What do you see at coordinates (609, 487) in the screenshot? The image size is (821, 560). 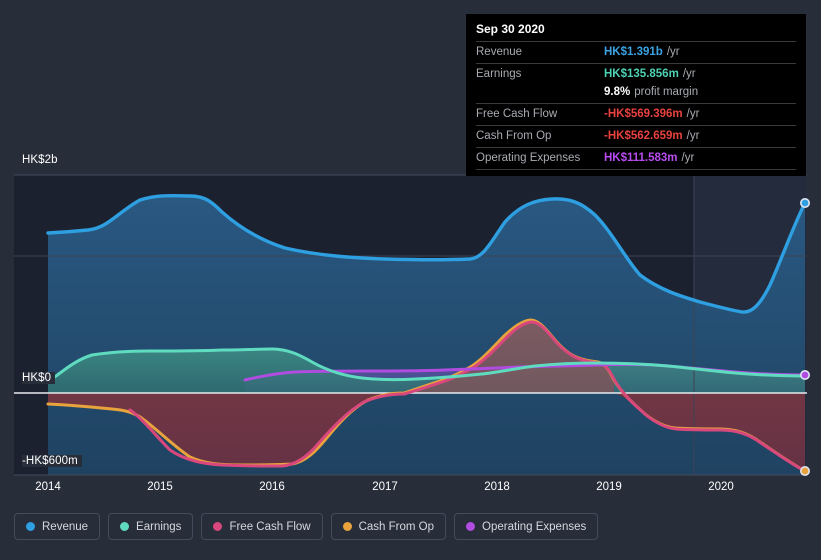 I see `x-tick-label-2019: 2019` at bounding box center [609, 487].